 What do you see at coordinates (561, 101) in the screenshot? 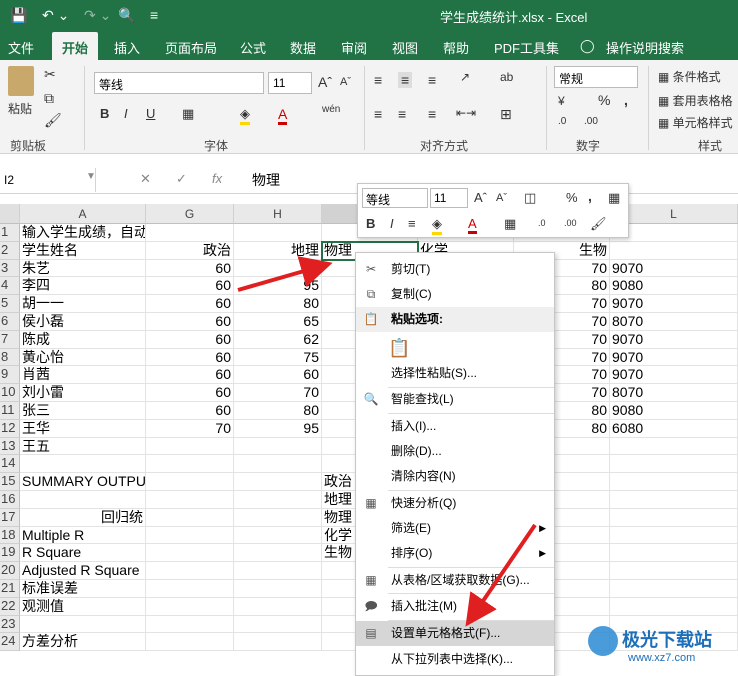
I see `accounting-icon: ¥` at bounding box center [561, 101].